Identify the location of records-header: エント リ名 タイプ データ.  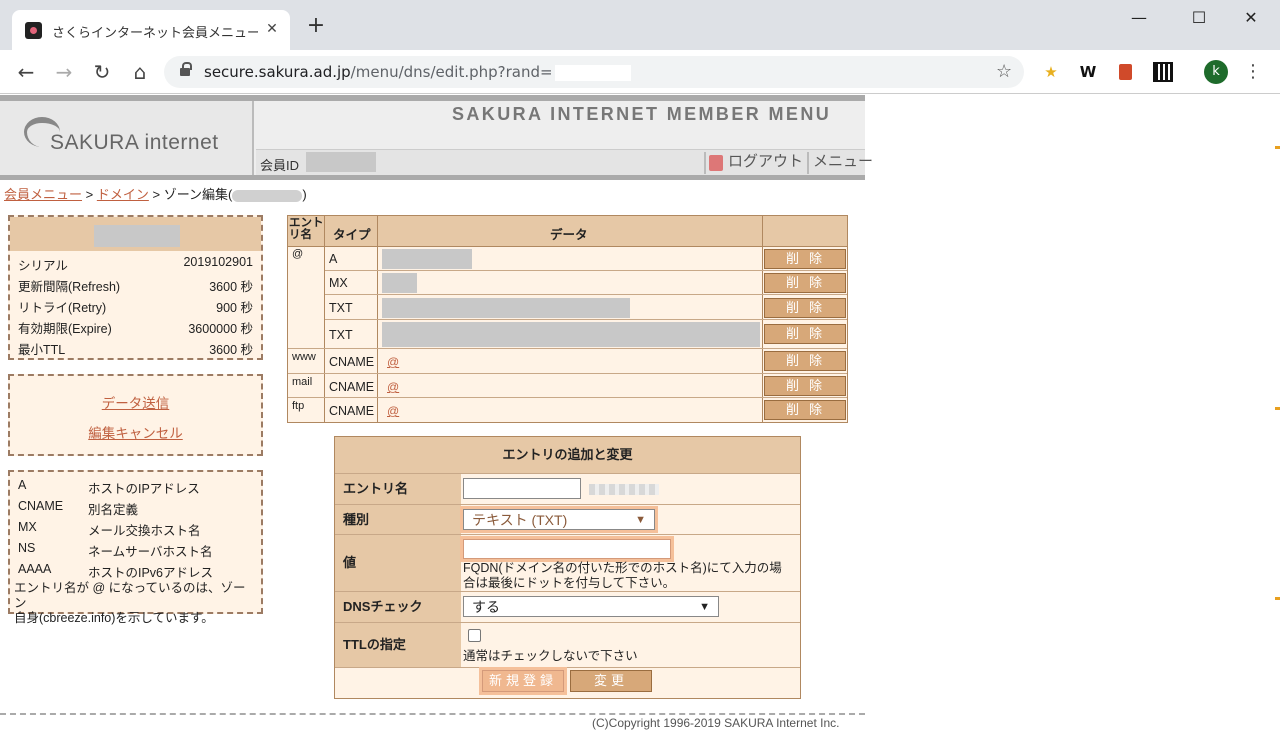
(567, 231).